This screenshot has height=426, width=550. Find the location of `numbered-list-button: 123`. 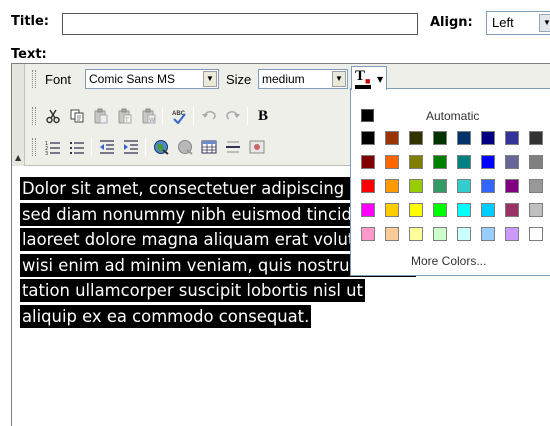

numbered-list-button: 123 is located at coordinates (53, 147).